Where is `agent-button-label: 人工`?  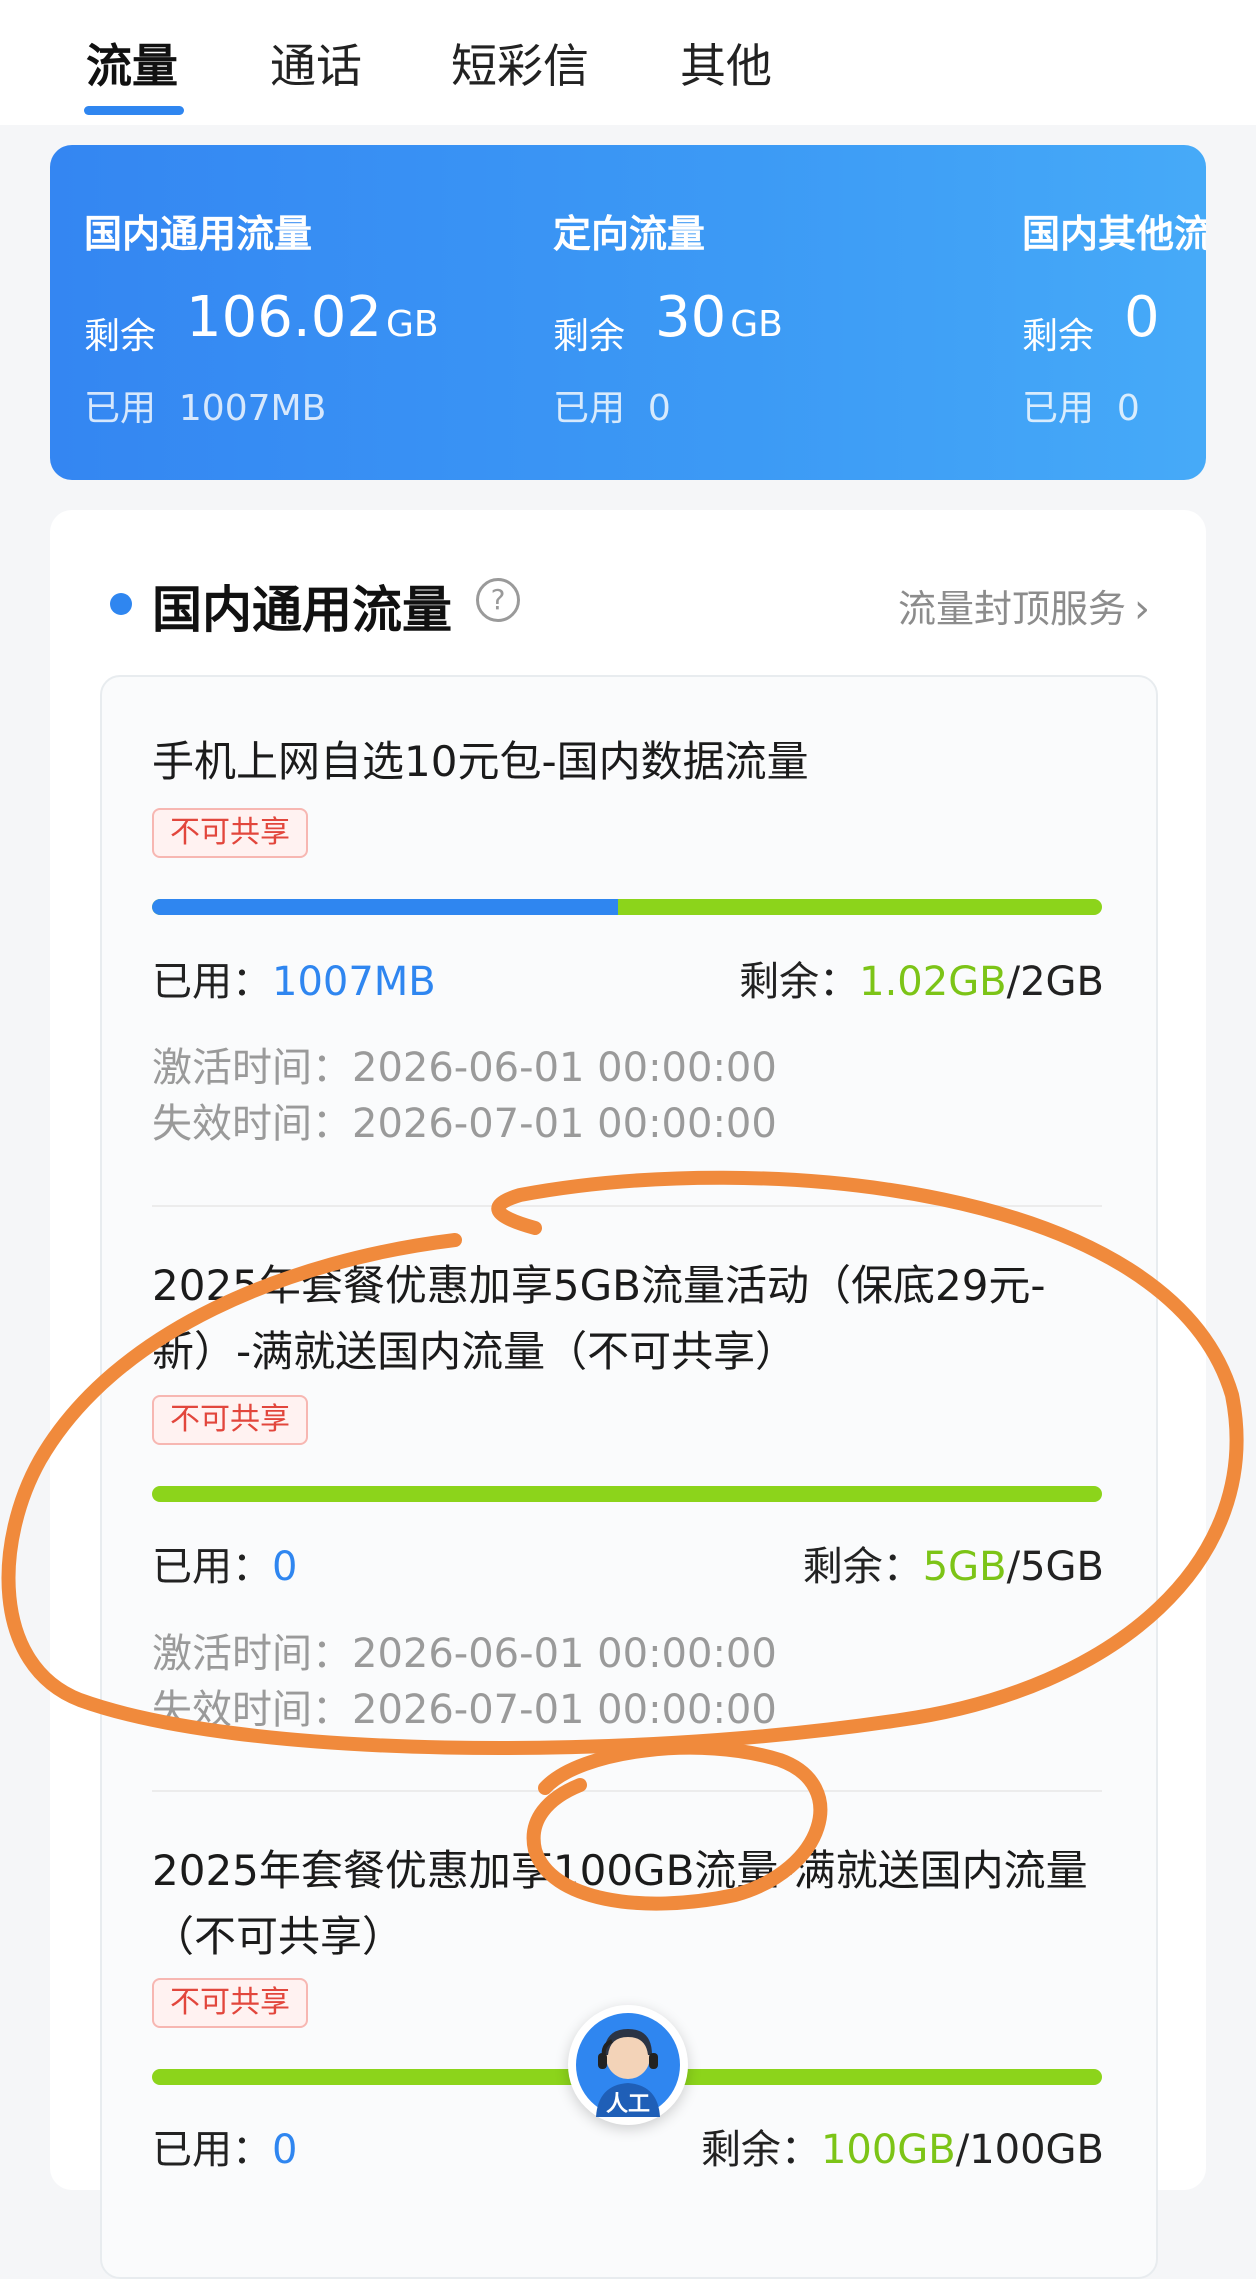 agent-button-label: 人工 is located at coordinates (628, 2104).